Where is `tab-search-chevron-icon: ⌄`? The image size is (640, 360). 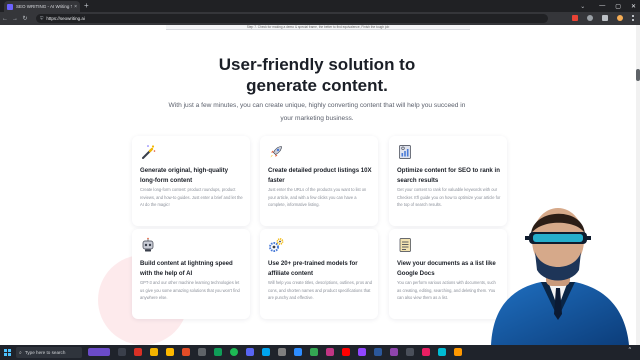 tab-search-chevron-icon: ⌄ is located at coordinates (582, 6).